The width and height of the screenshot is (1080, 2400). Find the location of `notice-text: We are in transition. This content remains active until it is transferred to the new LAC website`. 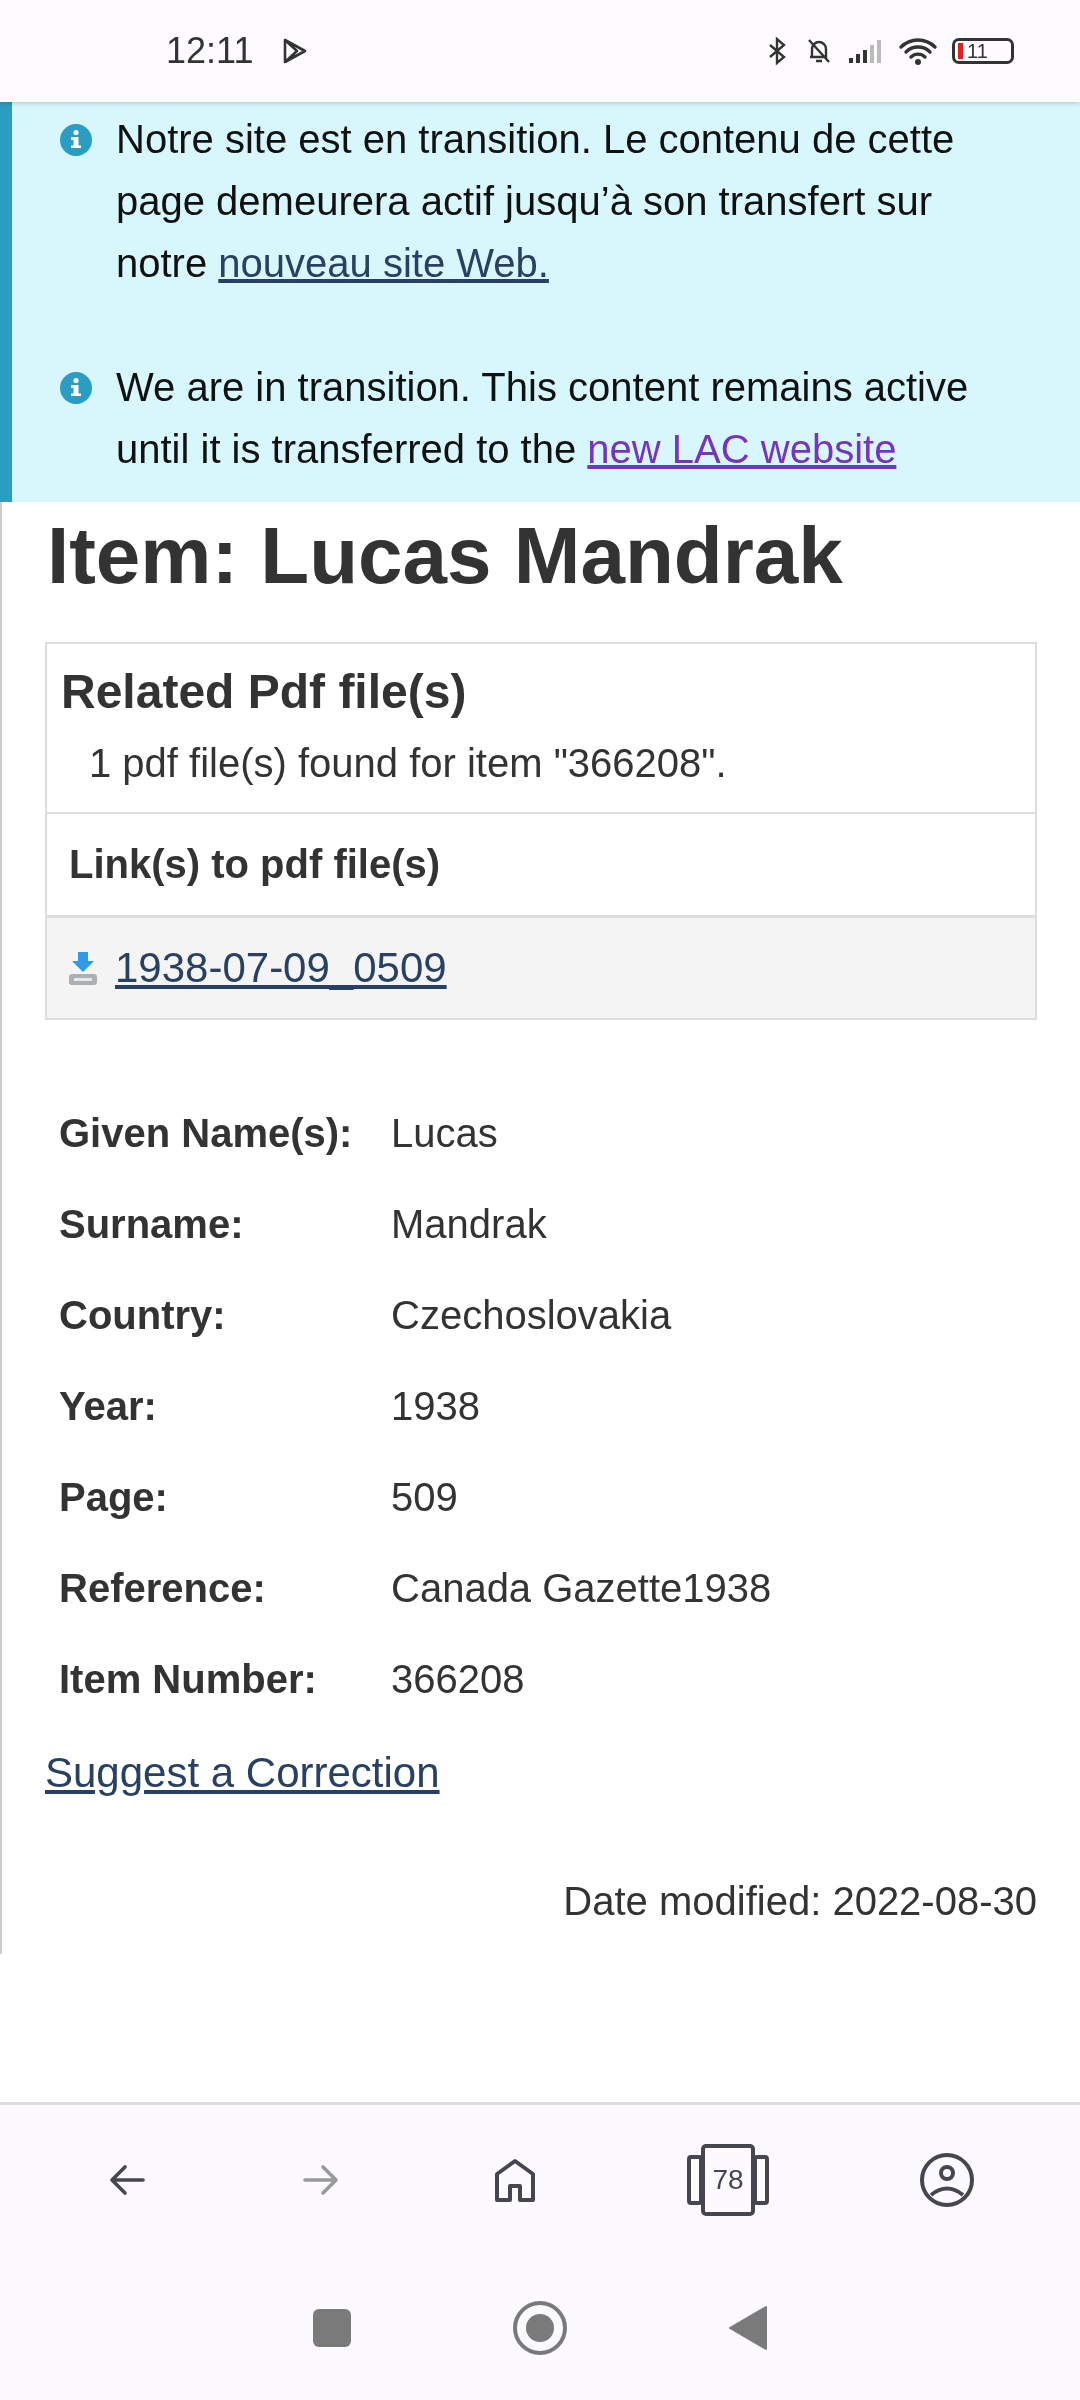

notice-text: We are in transition. This content remains active until it is transferred to the new LAC website is located at coordinates (543, 418).